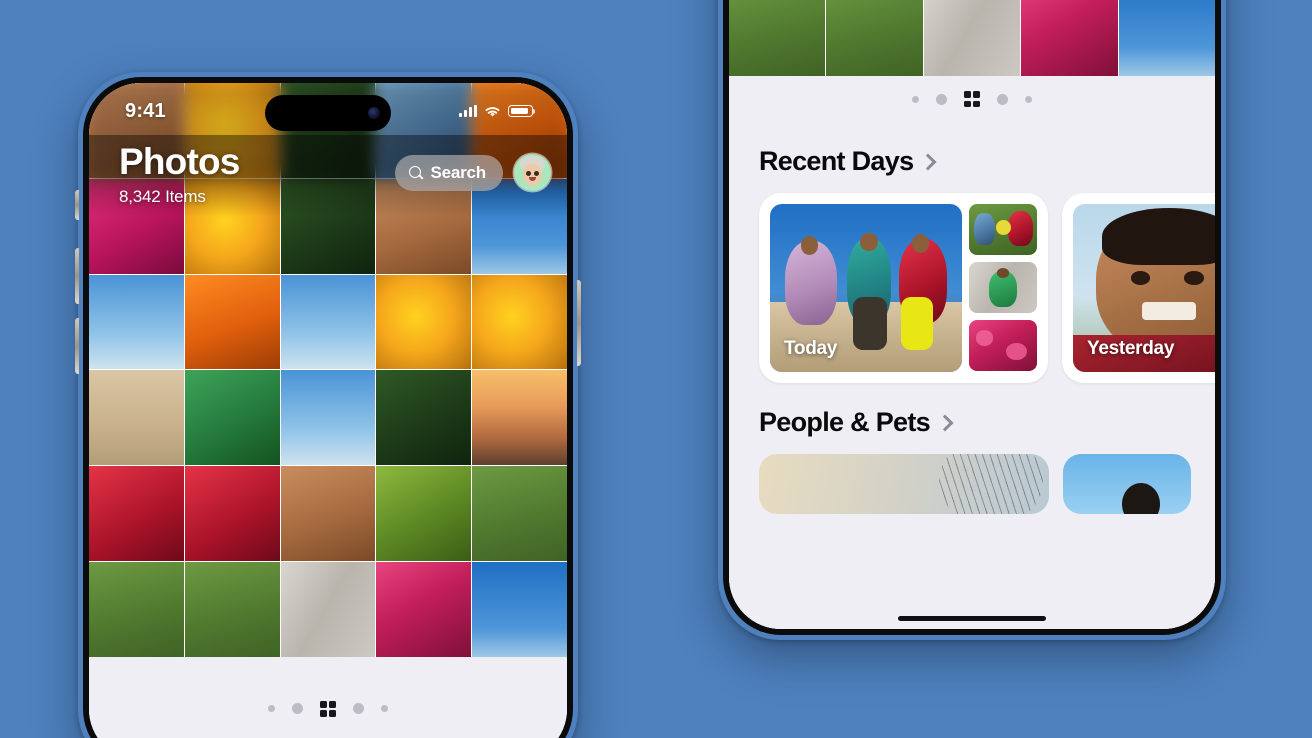  I want to click on recent-day-main-photo: Yesterday, so click(1144, 288).